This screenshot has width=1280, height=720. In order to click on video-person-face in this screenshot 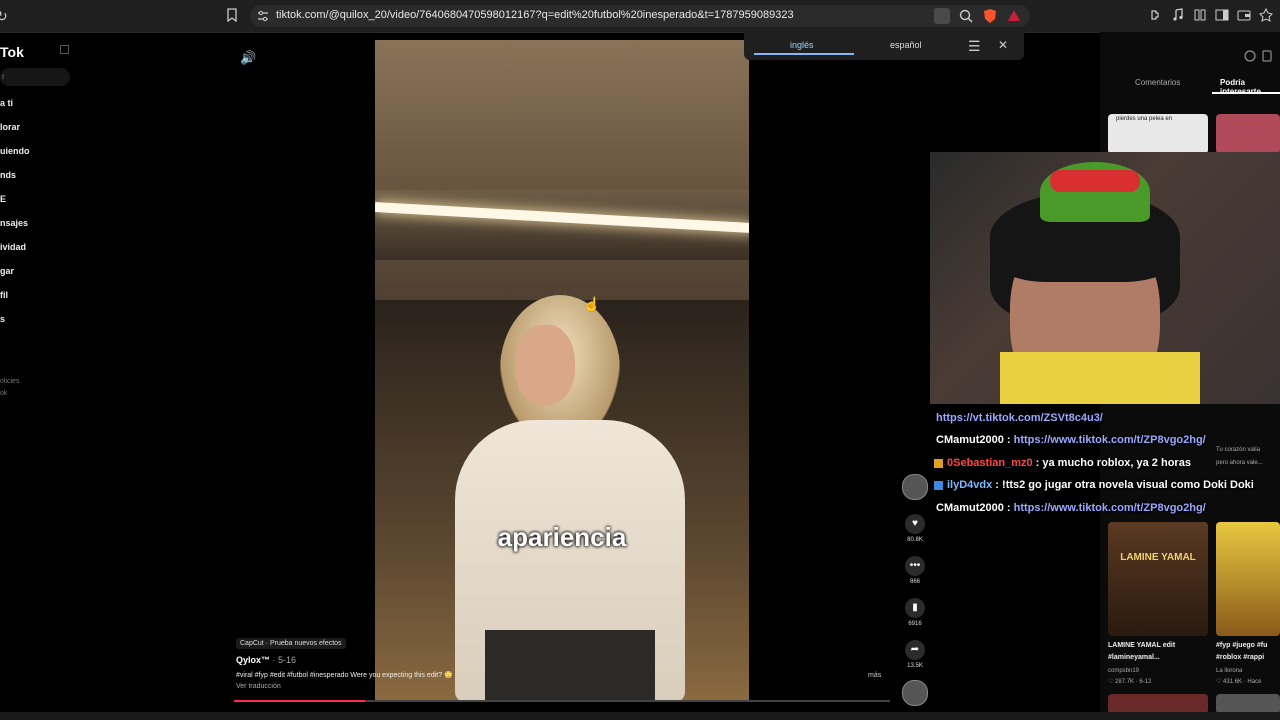, I will do `click(545, 365)`.